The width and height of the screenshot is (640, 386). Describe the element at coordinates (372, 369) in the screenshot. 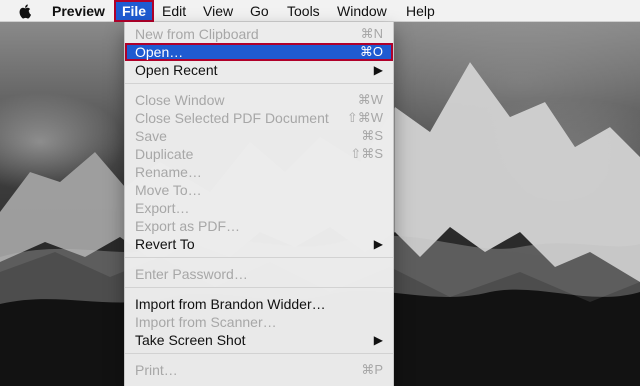

I see `menu-item-shortcut: ⌘P` at that location.